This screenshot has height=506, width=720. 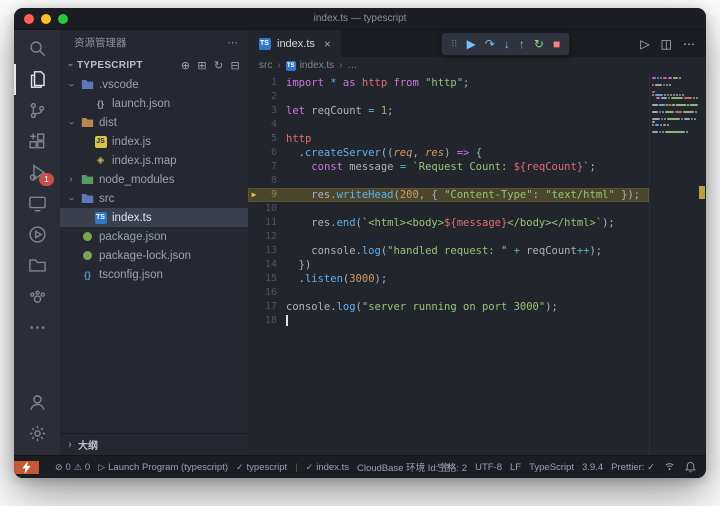 I want to click on tree-item-dist: › dist, so click(x=154, y=122).